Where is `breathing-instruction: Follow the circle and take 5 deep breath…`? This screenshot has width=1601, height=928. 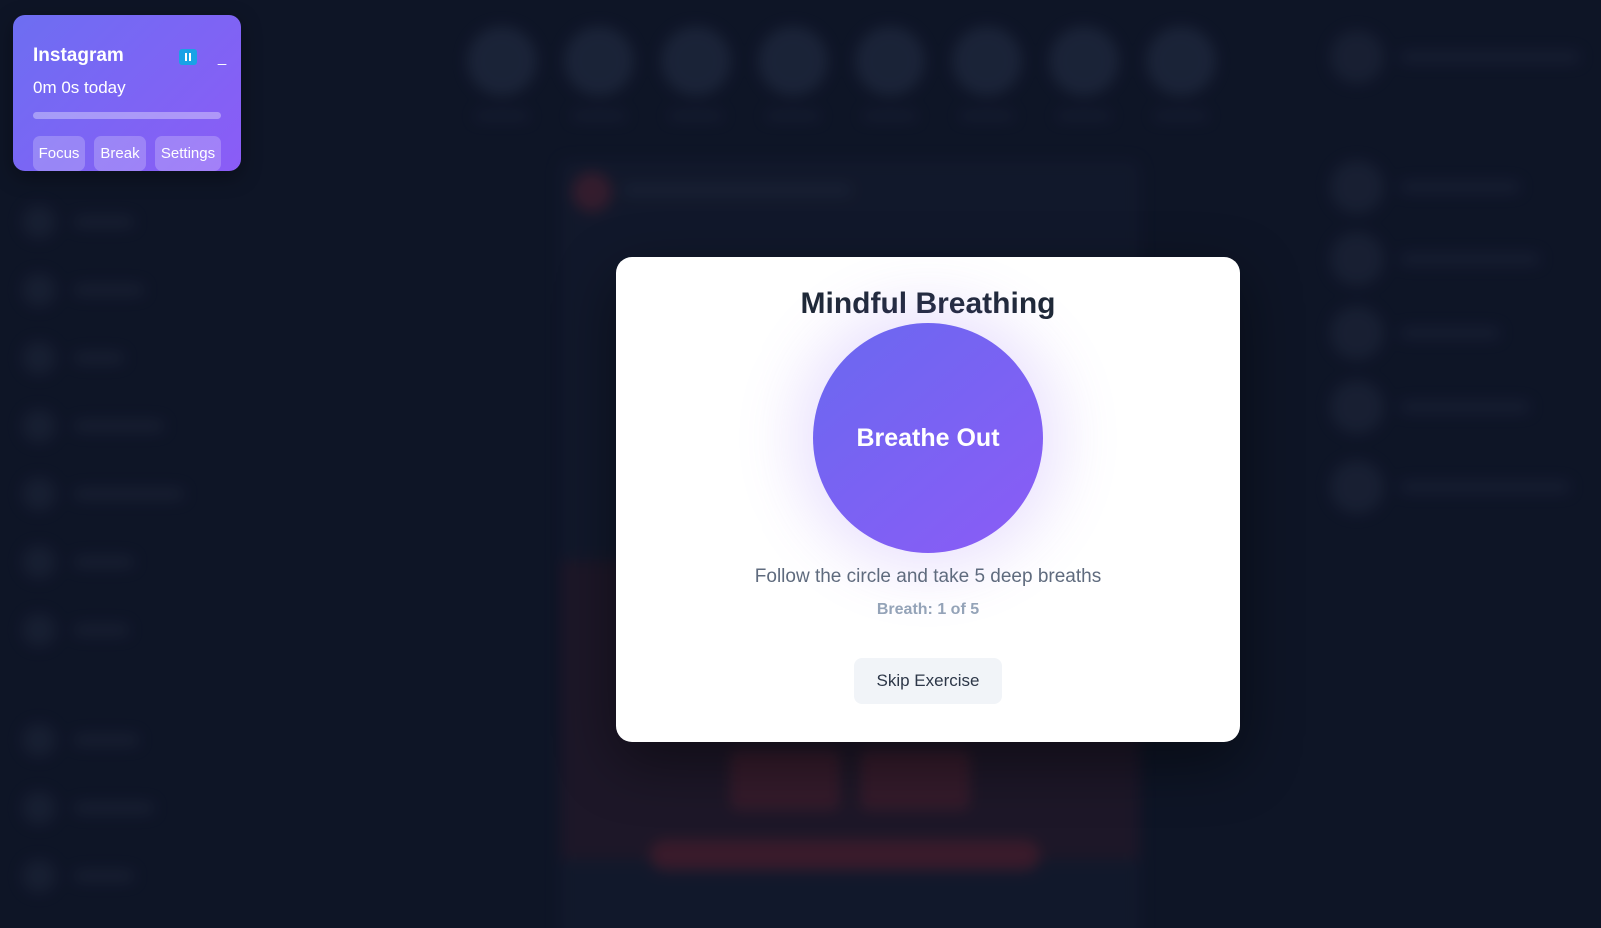 breathing-instruction: Follow the circle and take 5 deep breath… is located at coordinates (928, 576).